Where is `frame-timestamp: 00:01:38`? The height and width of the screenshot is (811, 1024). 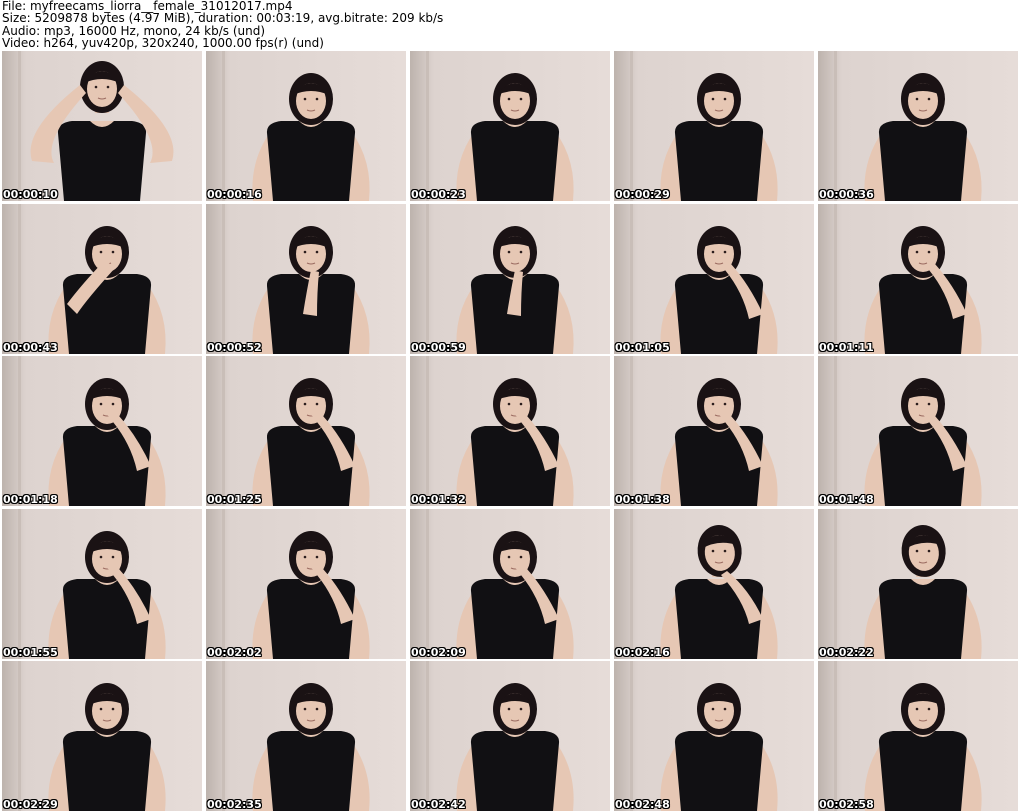 frame-timestamp: 00:01:38 is located at coordinates (642, 499).